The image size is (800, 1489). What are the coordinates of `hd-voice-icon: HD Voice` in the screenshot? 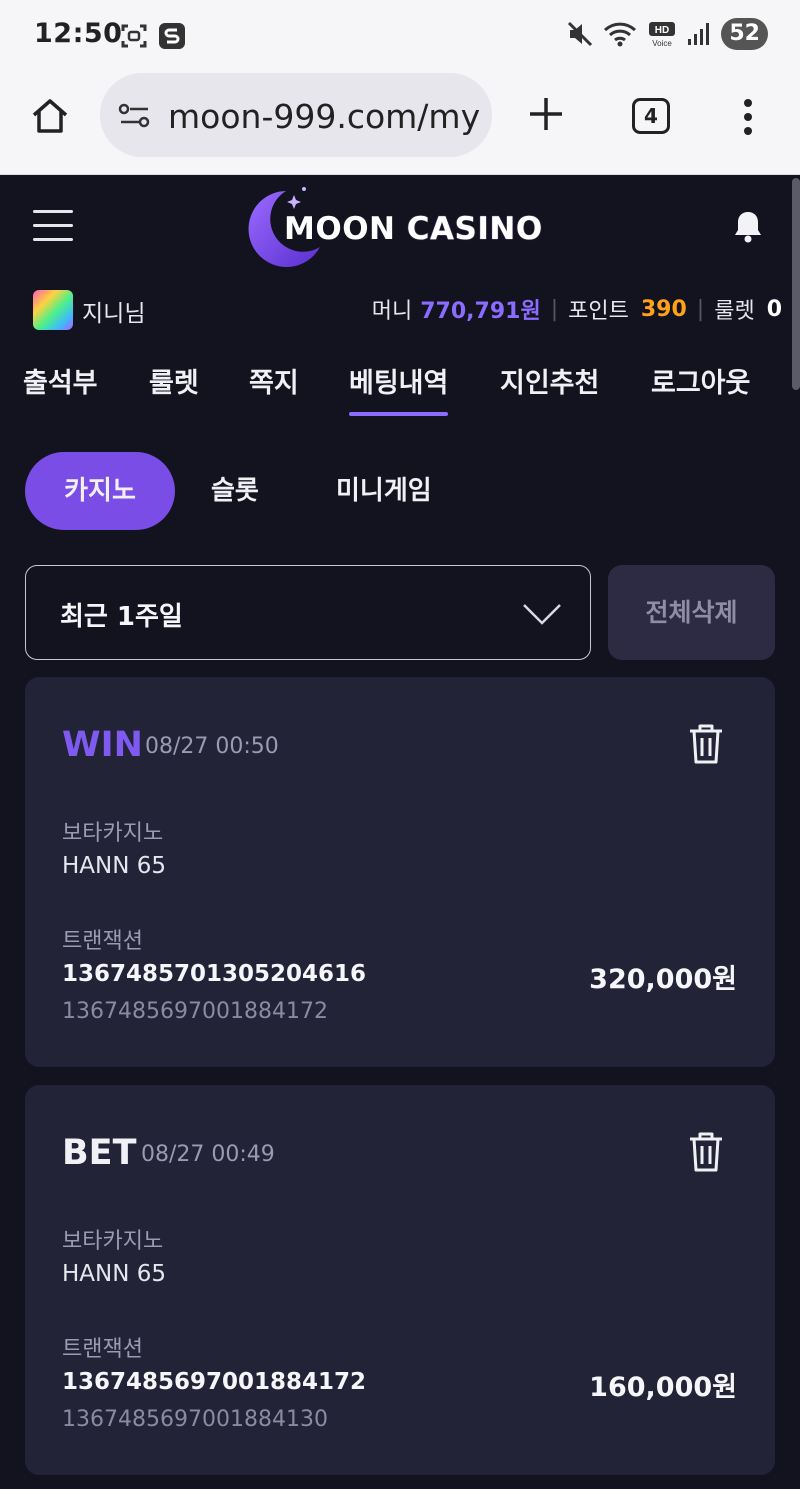 It's located at (662, 35).